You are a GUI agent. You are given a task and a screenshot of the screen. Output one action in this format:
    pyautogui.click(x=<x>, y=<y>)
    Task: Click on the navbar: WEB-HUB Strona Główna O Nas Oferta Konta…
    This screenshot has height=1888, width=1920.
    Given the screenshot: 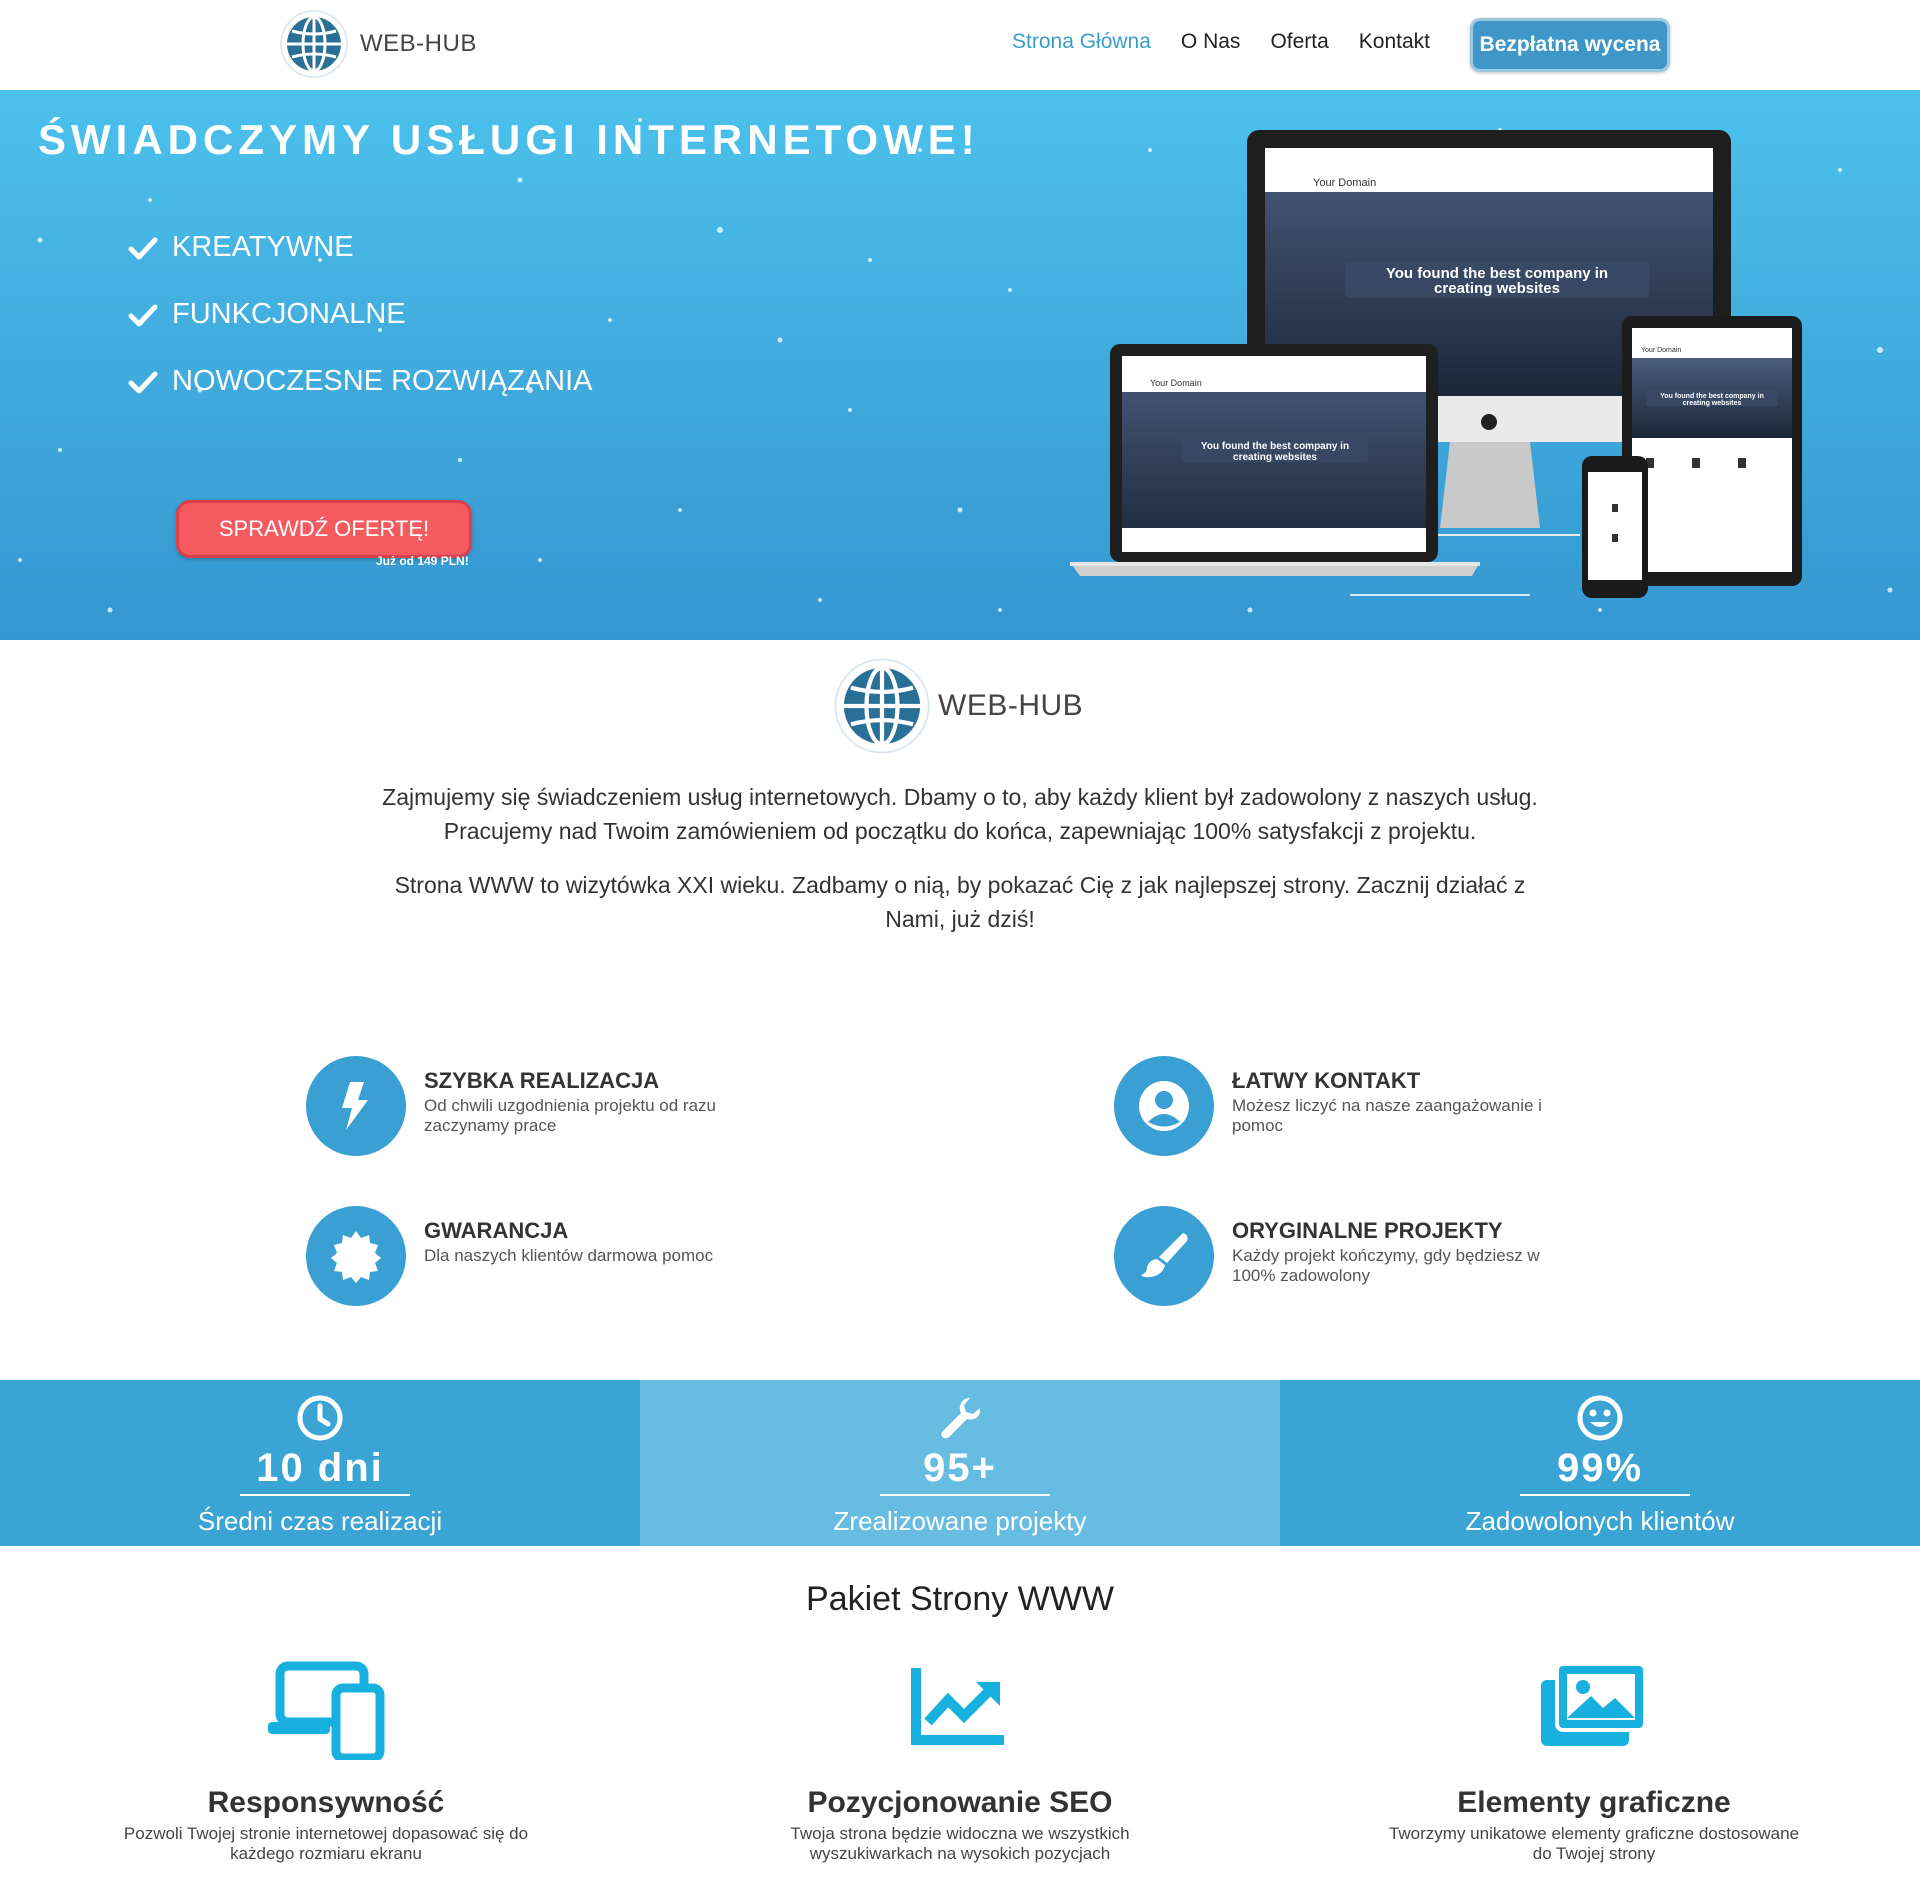 What is the action you would take?
    pyautogui.click(x=960, y=45)
    